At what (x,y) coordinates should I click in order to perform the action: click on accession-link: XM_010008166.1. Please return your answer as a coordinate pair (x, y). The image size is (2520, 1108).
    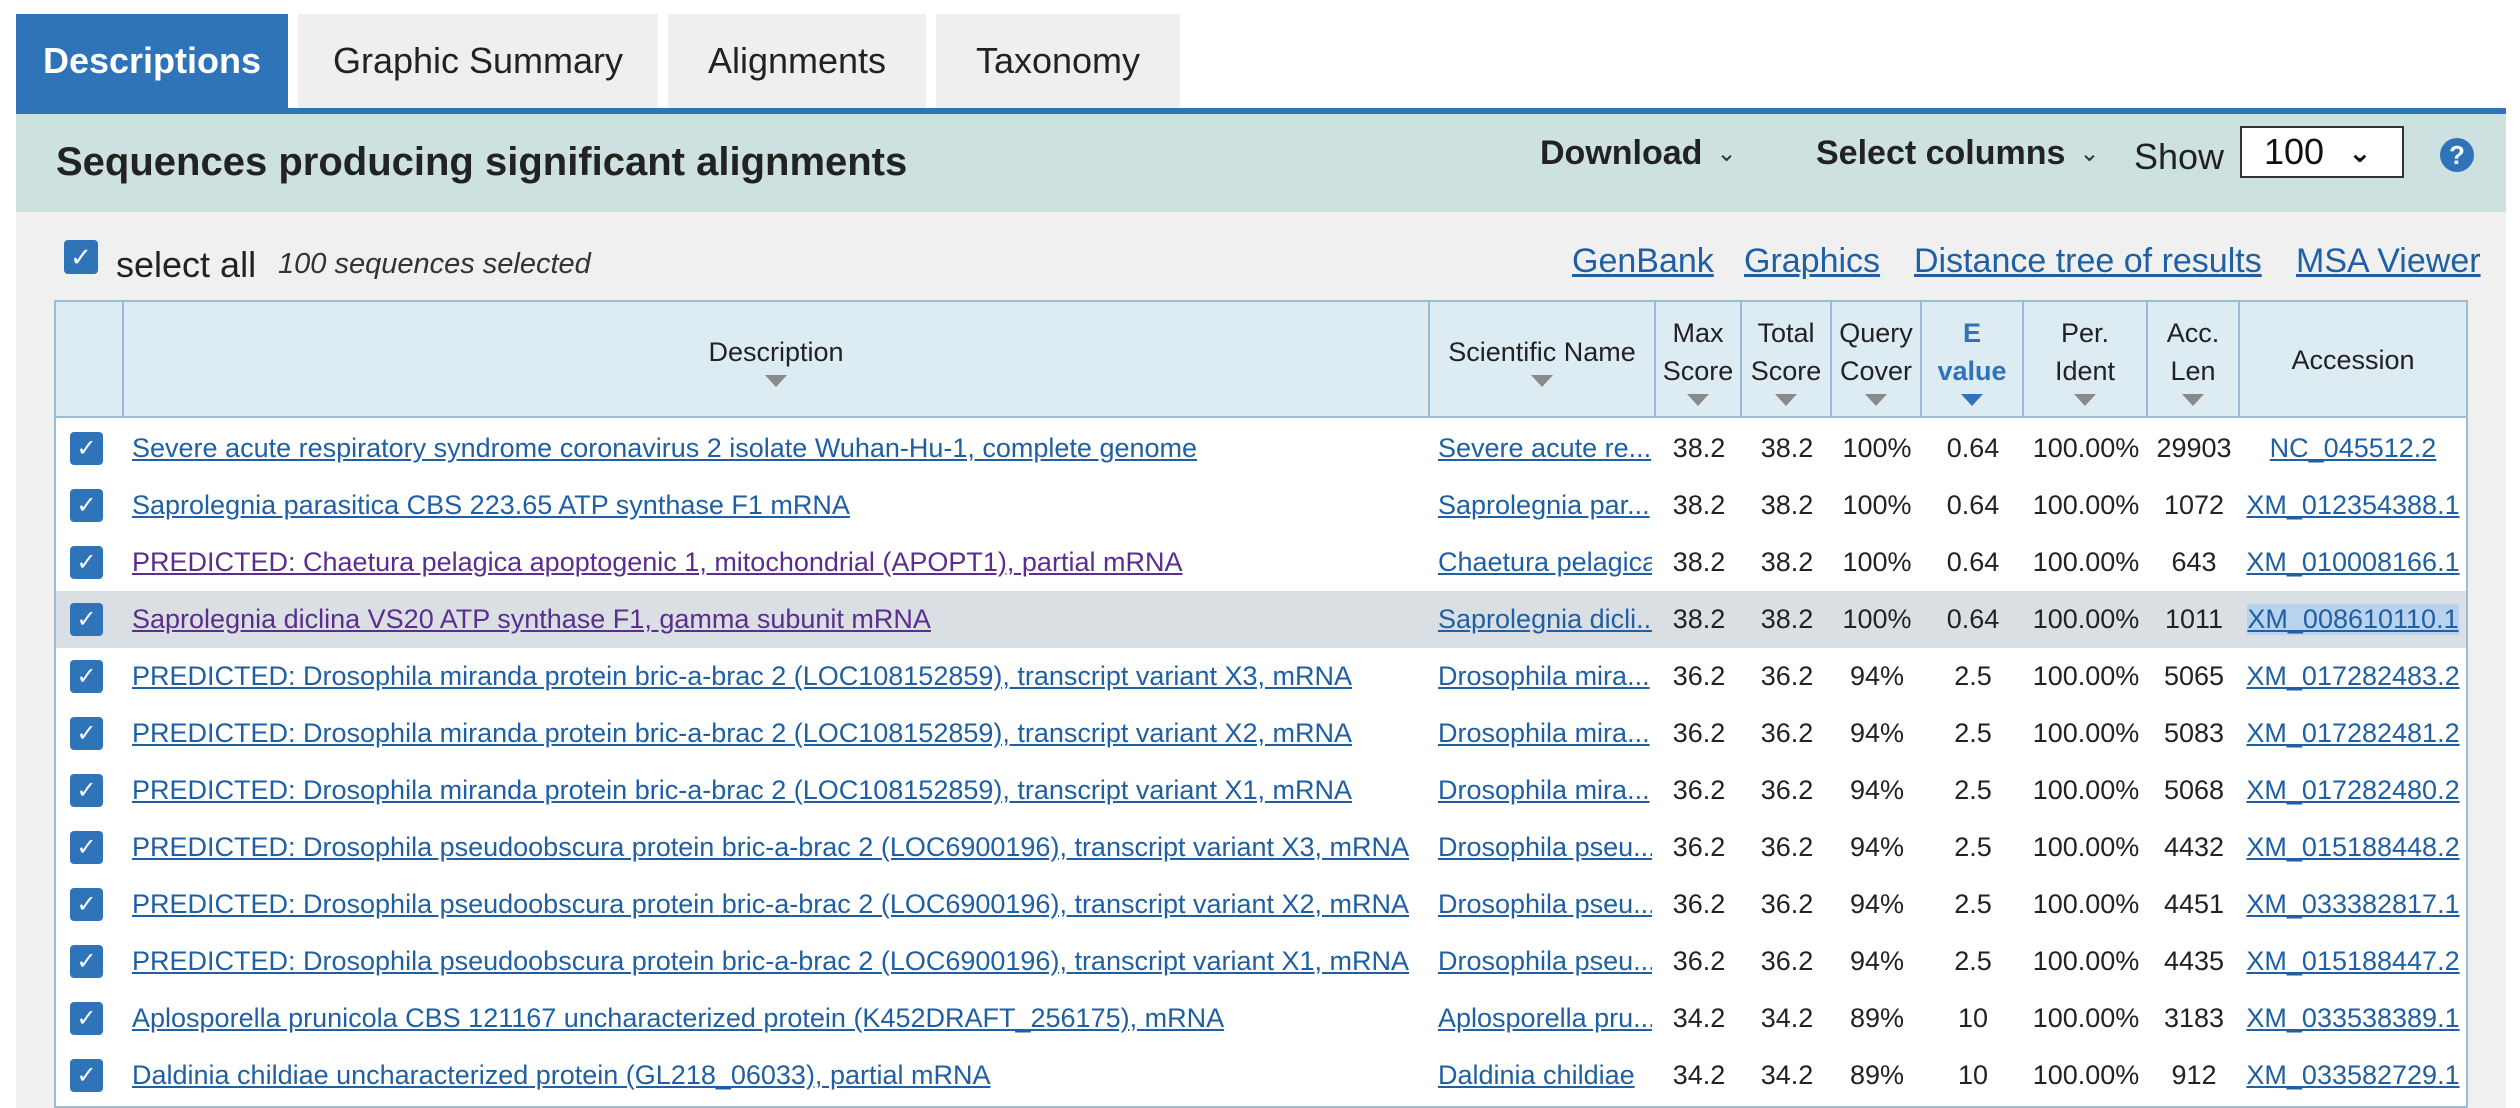
    Looking at the image, I should click on (2352, 562).